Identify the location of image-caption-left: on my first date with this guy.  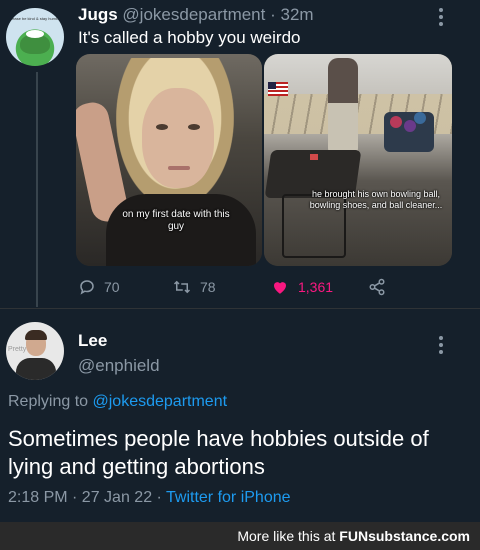
(176, 220).